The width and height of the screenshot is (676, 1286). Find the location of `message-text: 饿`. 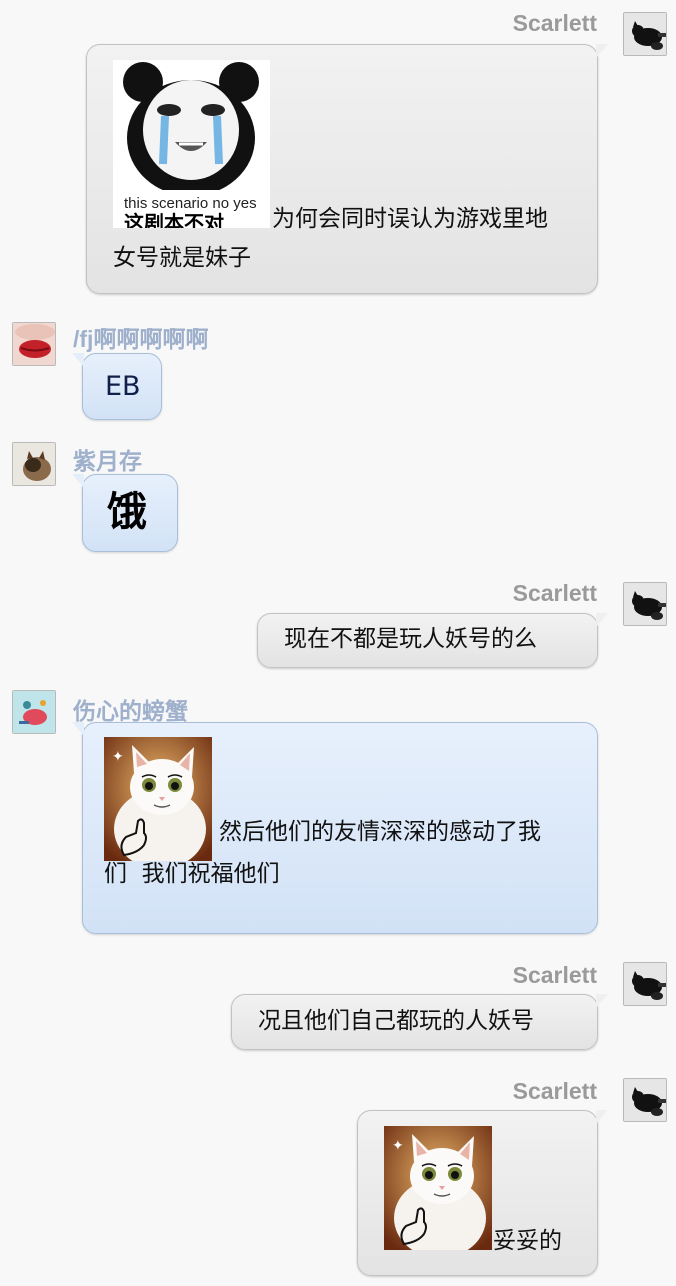

message-text: 饿 is located at coordinates (127, 512).